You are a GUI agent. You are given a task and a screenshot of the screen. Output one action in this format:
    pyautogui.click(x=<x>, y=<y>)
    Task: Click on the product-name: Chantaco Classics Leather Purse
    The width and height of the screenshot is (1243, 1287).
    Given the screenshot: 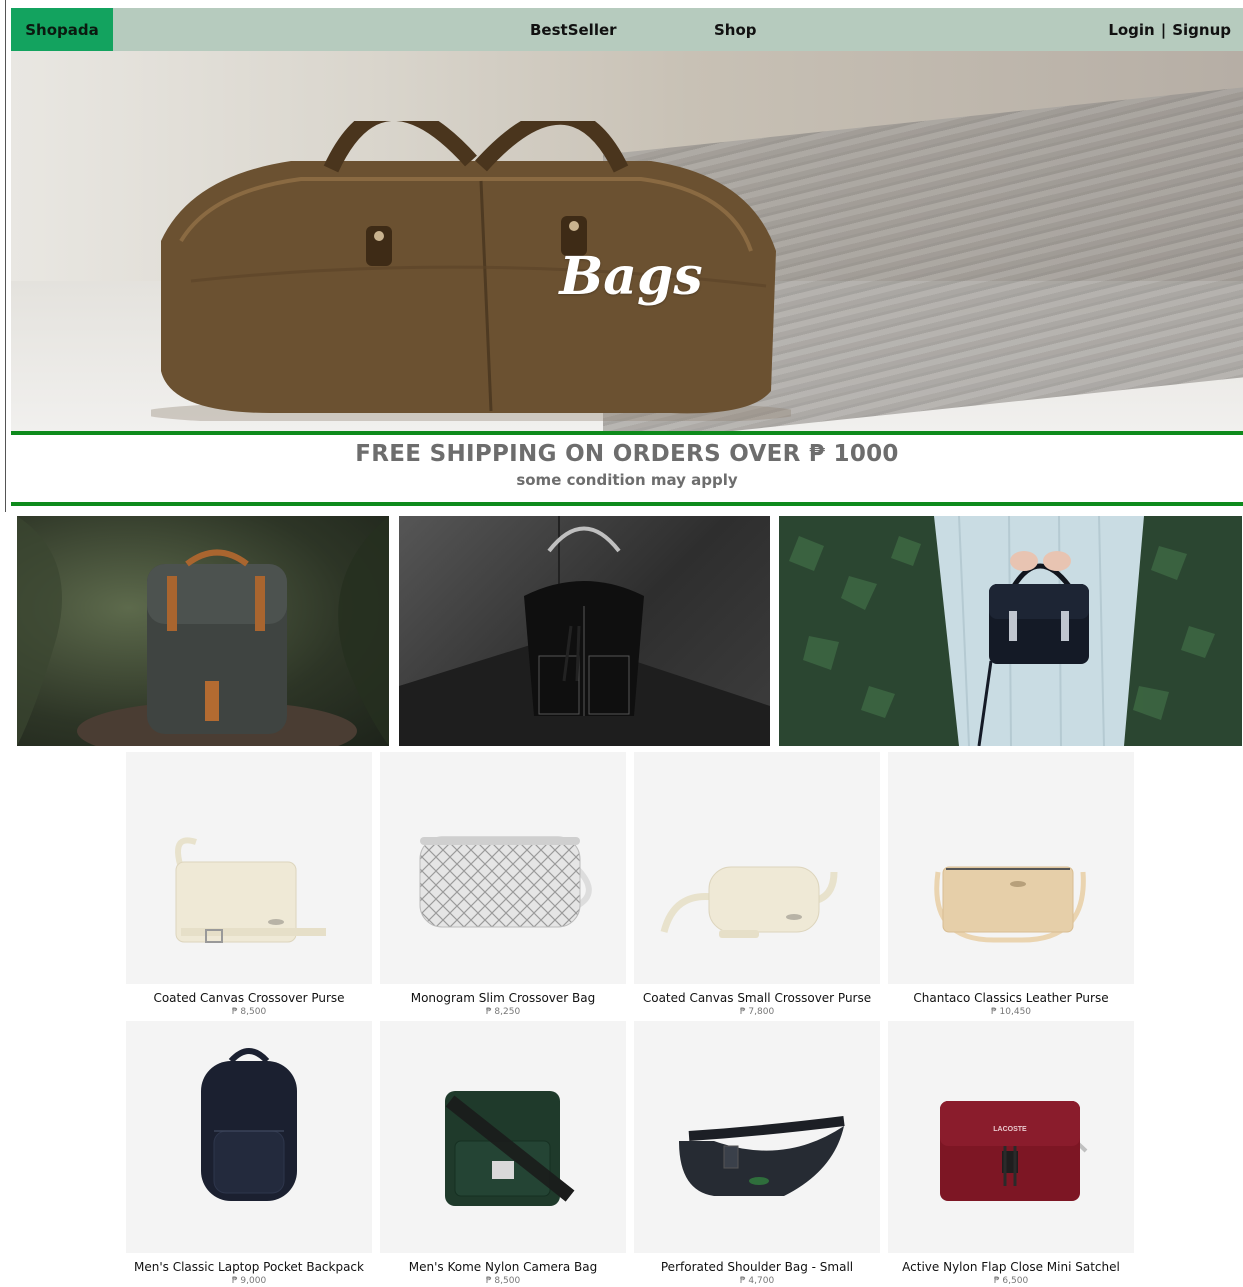 What is the action you would take?
    pyautogui.click(x=1011, y=998)
    